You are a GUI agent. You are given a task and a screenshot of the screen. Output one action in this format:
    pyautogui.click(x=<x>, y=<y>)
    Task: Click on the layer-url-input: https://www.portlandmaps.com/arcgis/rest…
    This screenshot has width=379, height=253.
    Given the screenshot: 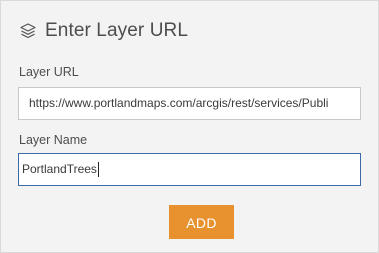 What is the action you would take?
    pyautogui.click(x=189, y=103)
    